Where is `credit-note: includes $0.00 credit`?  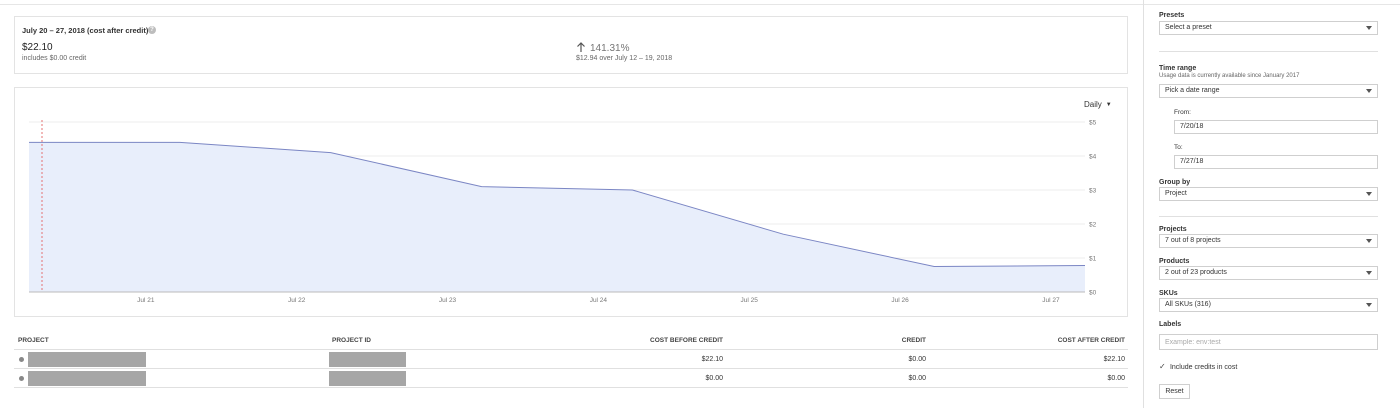 credit-note: includes $0.00 credit is located at coordinates (54, 58).